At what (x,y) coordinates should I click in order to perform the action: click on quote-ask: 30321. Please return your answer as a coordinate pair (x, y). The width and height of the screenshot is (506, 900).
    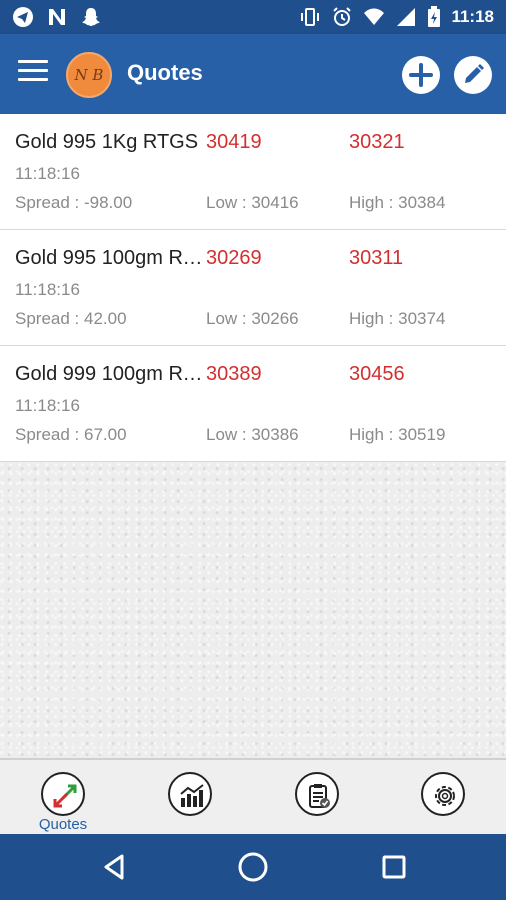
    Looking at the image, I should click on (377, 142).